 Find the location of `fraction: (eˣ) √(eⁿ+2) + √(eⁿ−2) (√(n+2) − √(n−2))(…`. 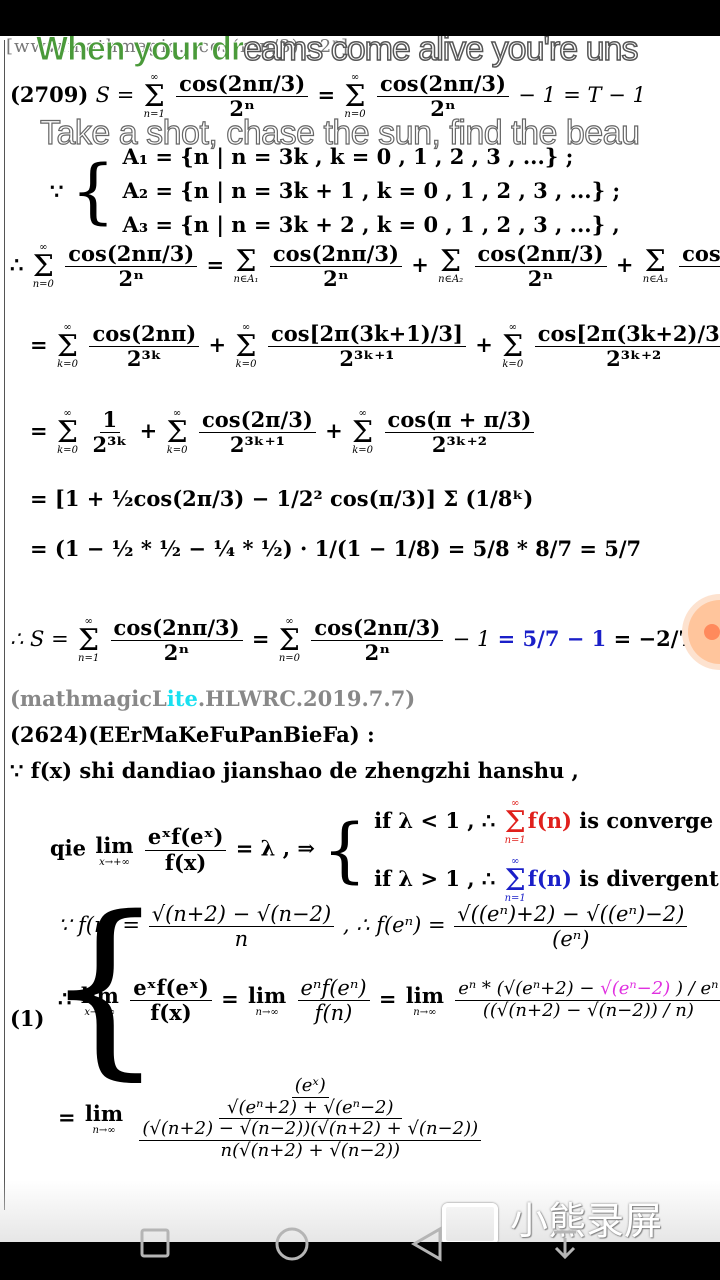

fraction: (eˣ) √(eⁿ+2) + √(eⁿ−2) (√(n+2) − √(n−2))(… is located at coordinates (310, 1118).